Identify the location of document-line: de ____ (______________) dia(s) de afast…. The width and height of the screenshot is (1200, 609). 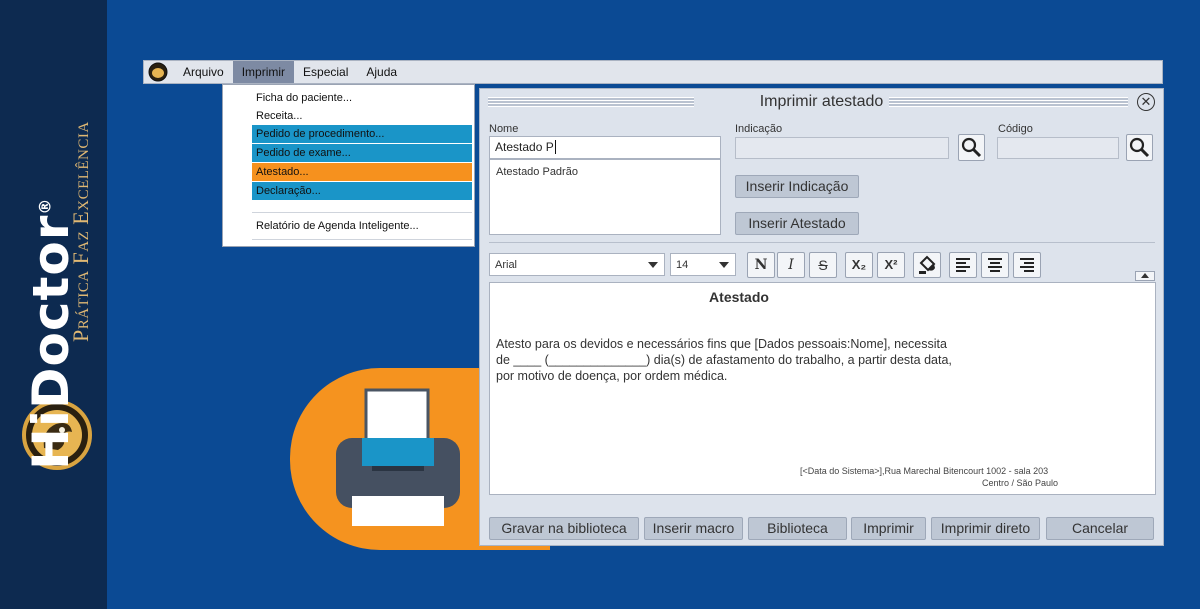
(724, 360).